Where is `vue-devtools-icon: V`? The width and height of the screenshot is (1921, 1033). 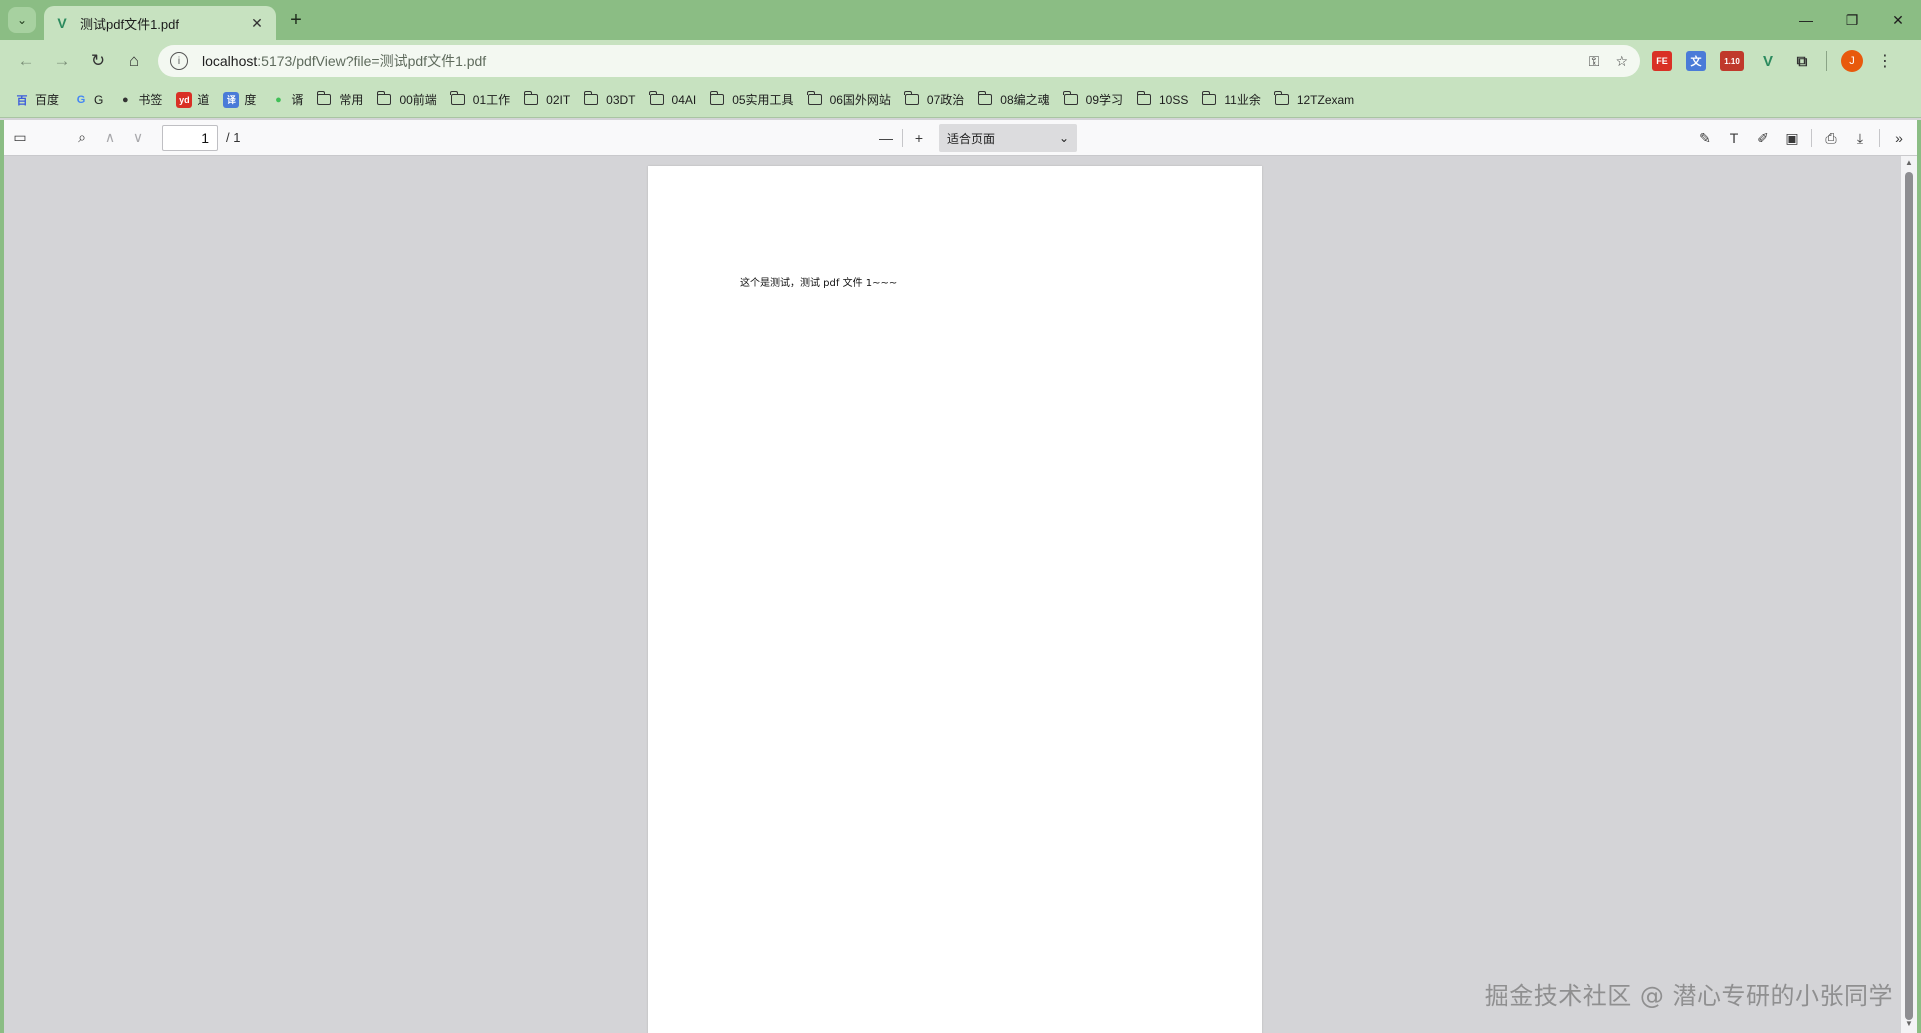
vue-devtools-icon: V is located at coordinates (1768, 61).